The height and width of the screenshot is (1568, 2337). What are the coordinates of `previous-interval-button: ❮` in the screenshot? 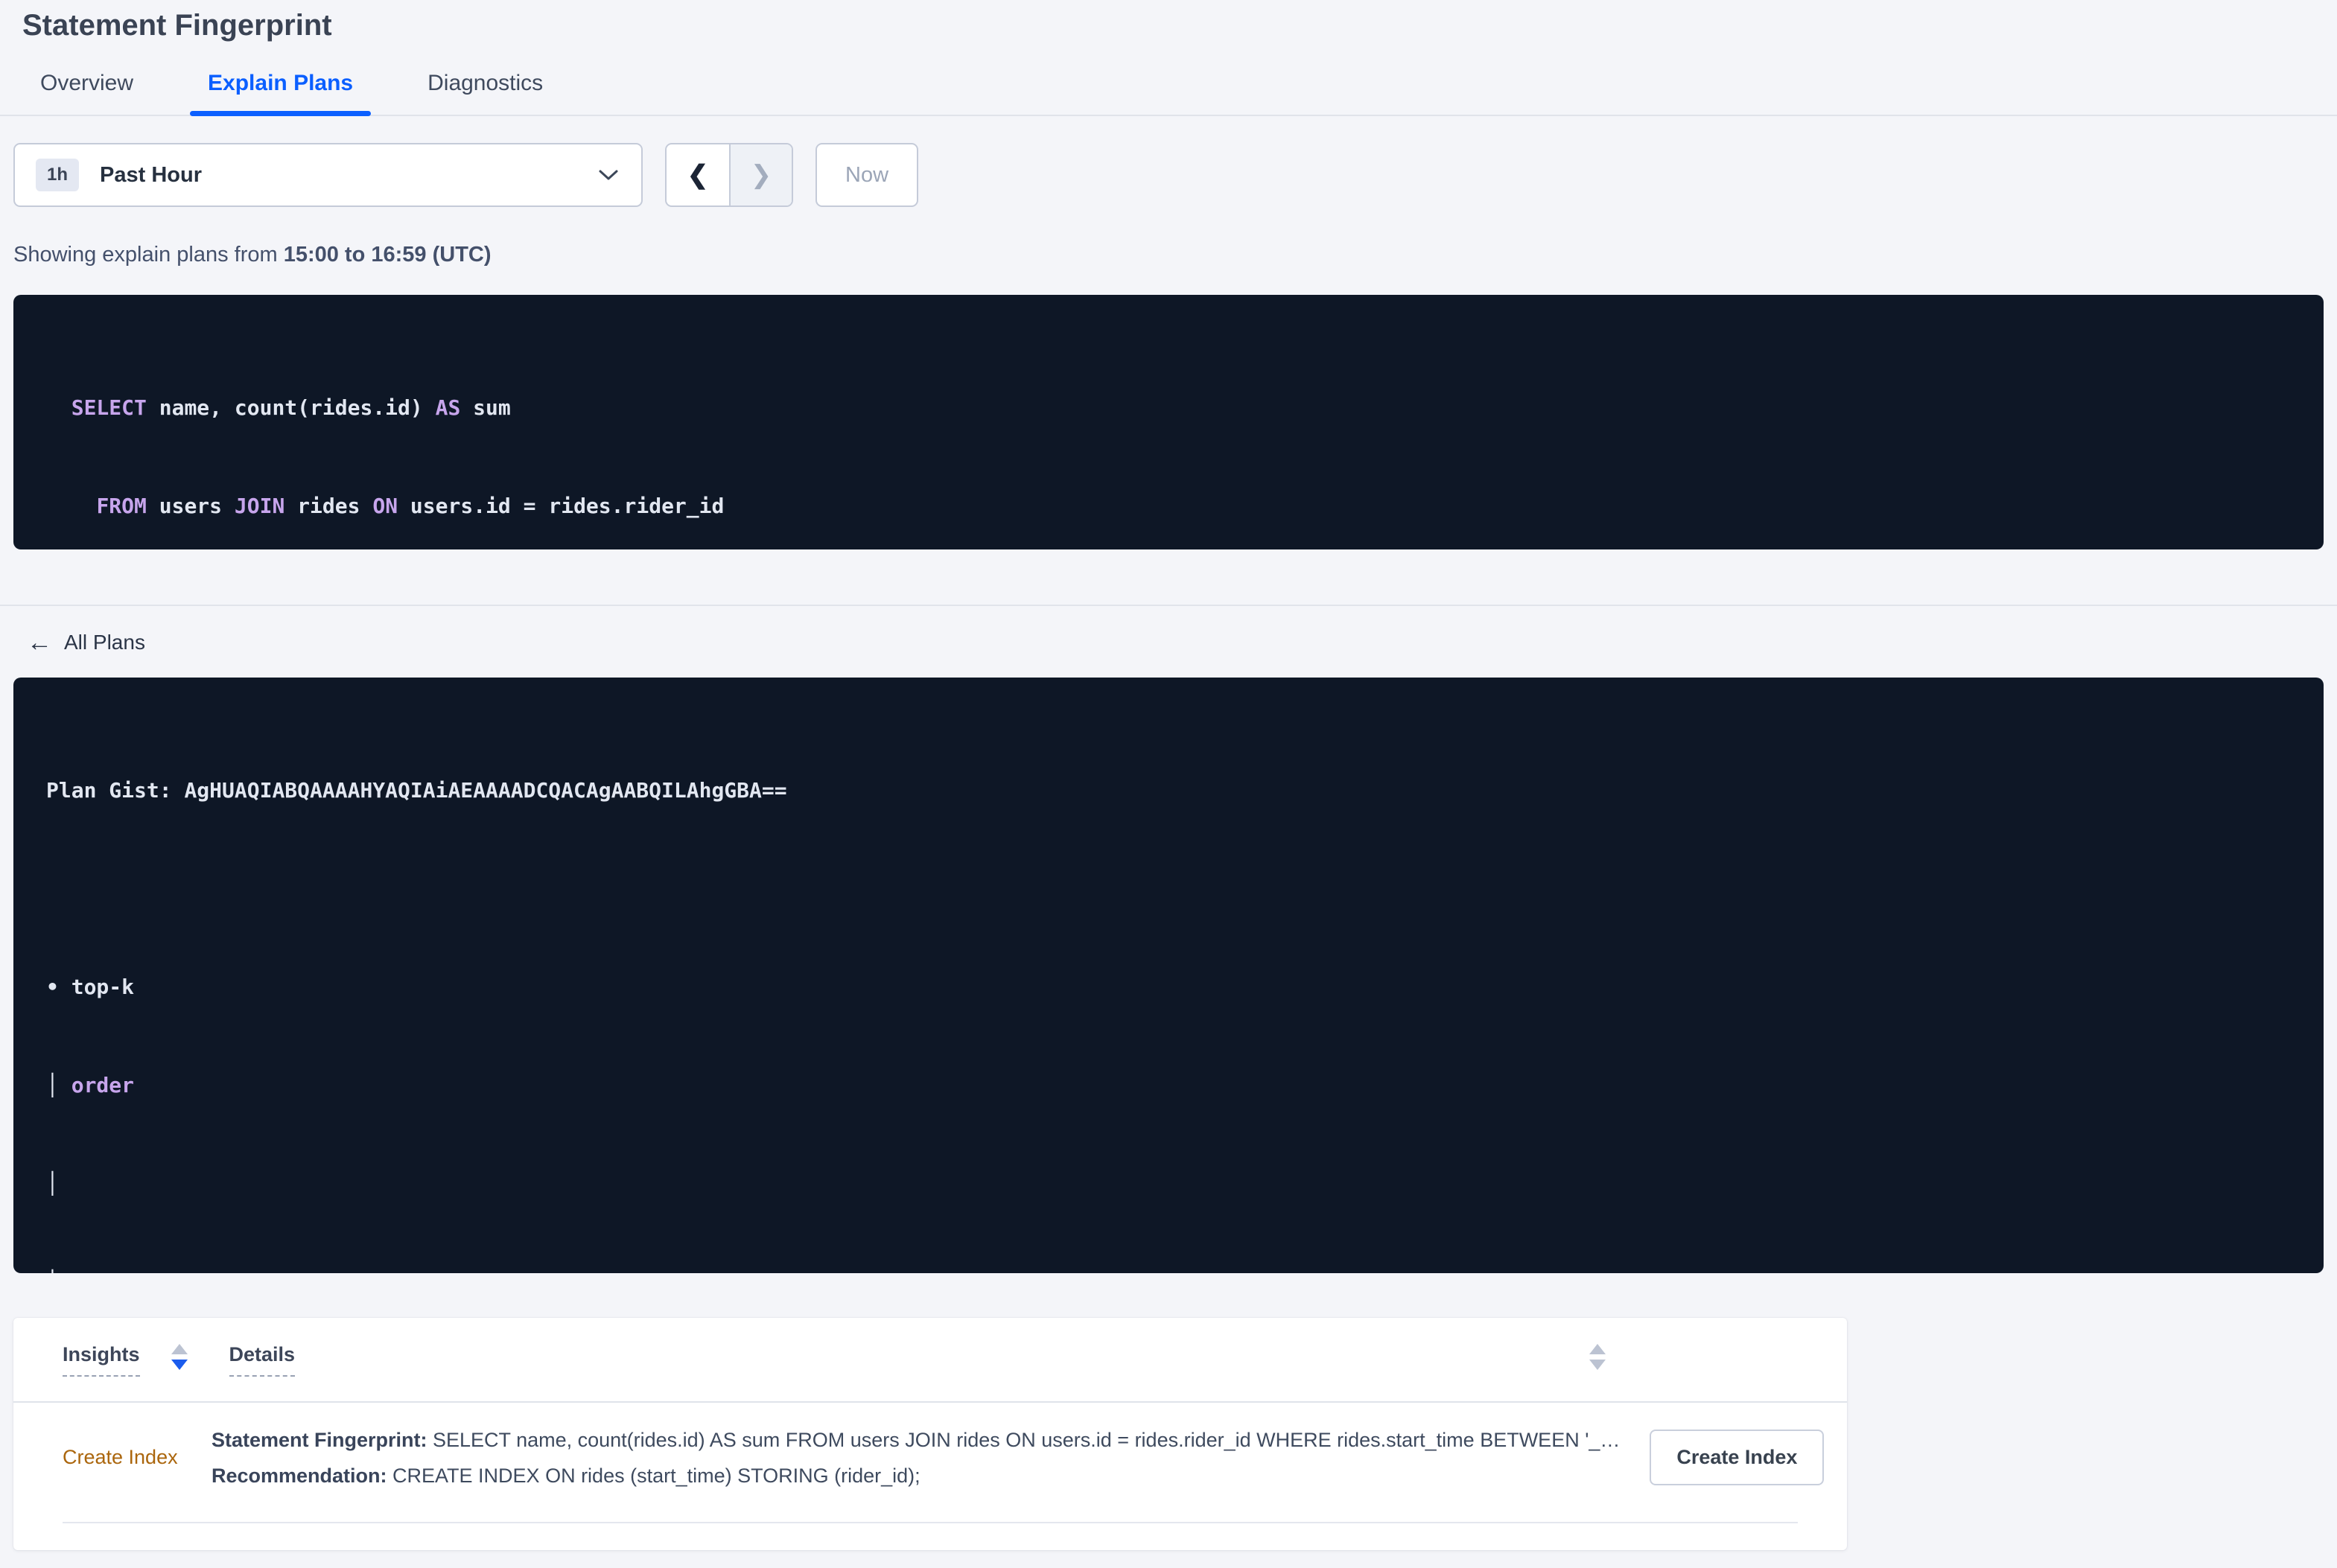 It's located at (698, 174).